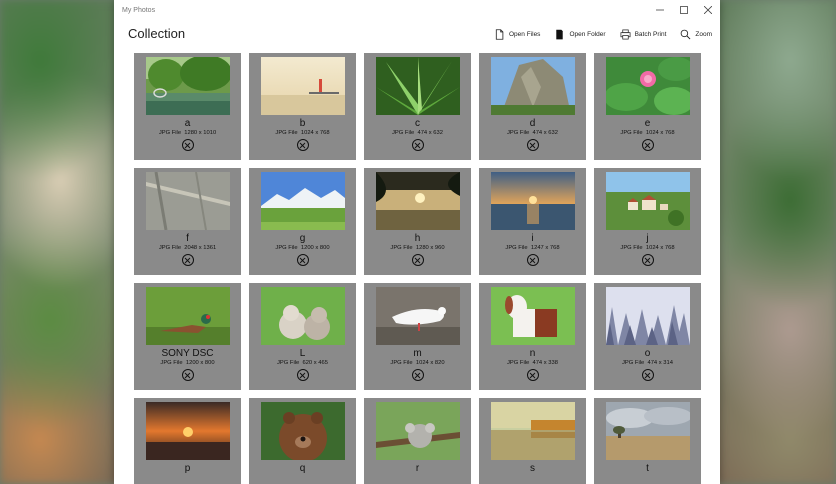 This screenshot has width=836, height=484. Describe the element at coordinates (187, 468) in the screenshot. I see `photo-name: p` at that location.